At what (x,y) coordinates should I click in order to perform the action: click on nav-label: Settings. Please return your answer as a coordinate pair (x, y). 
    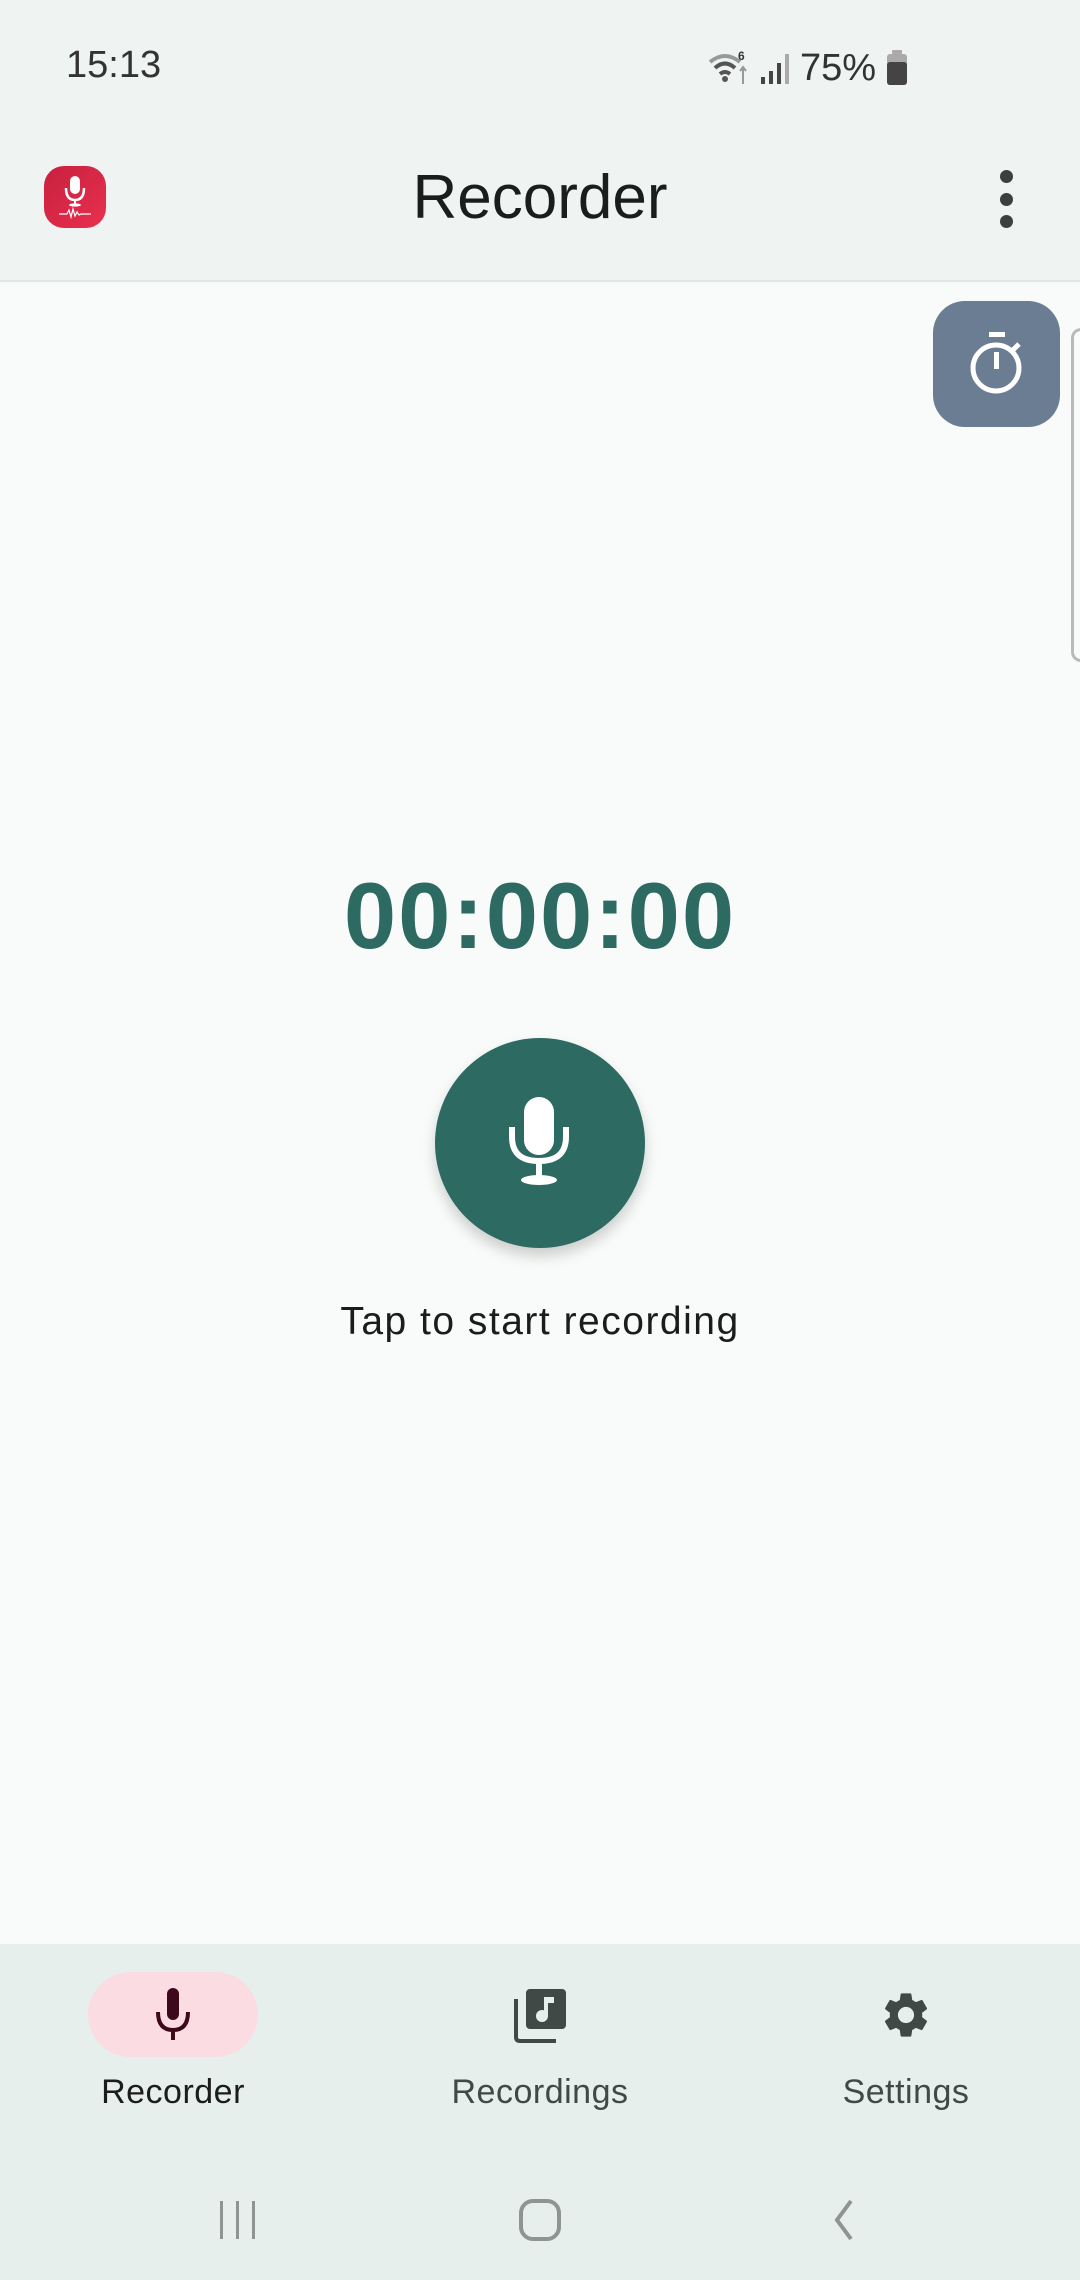
    Looking at the image, I should click on (906, 2092).